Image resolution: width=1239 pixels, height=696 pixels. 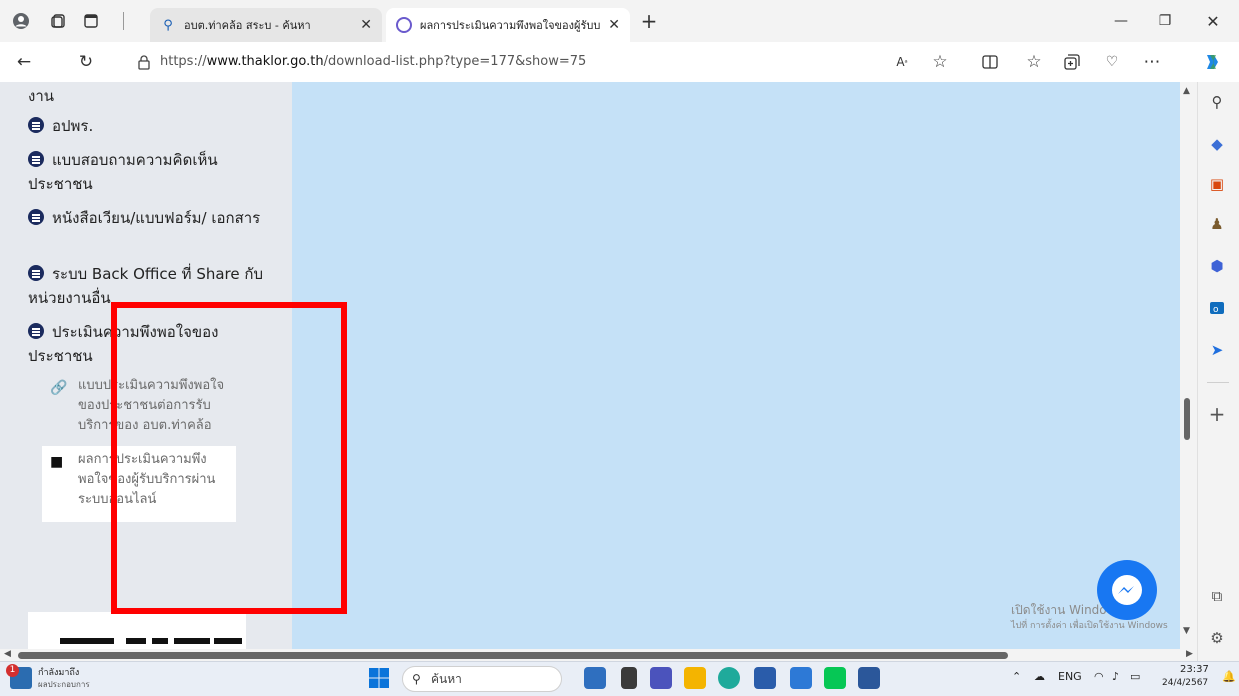 I want to click on refresh-icon: ↻, so click(x=86, y=62).